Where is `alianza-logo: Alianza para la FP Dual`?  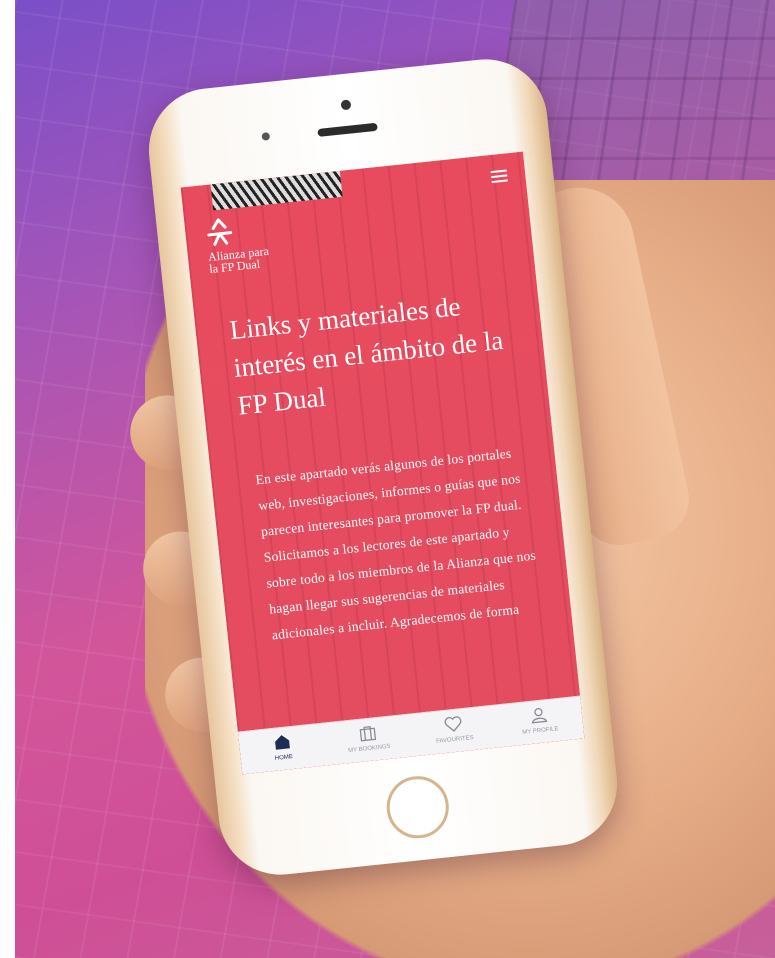 alianza-logo: Alianza para la FP Dual is located at coordinates (251, 243).